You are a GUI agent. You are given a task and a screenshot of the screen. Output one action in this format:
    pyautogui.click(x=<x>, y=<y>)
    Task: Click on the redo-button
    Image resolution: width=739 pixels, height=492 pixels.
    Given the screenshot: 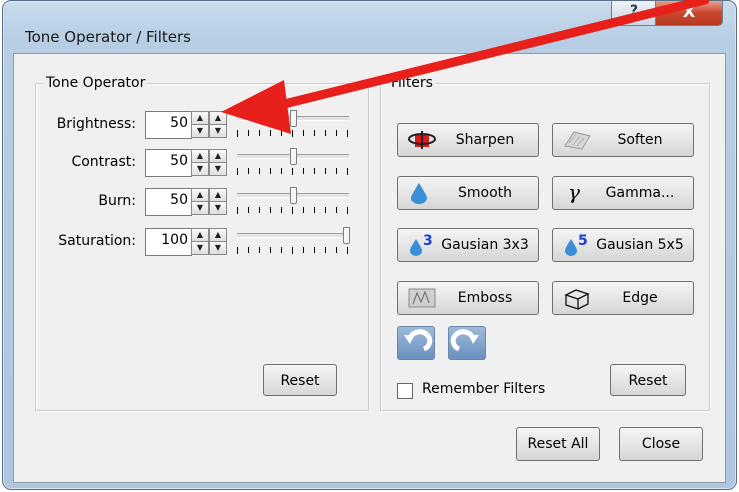 What is the action you would take?
    pyautogui.click(x=467, y=343)
    